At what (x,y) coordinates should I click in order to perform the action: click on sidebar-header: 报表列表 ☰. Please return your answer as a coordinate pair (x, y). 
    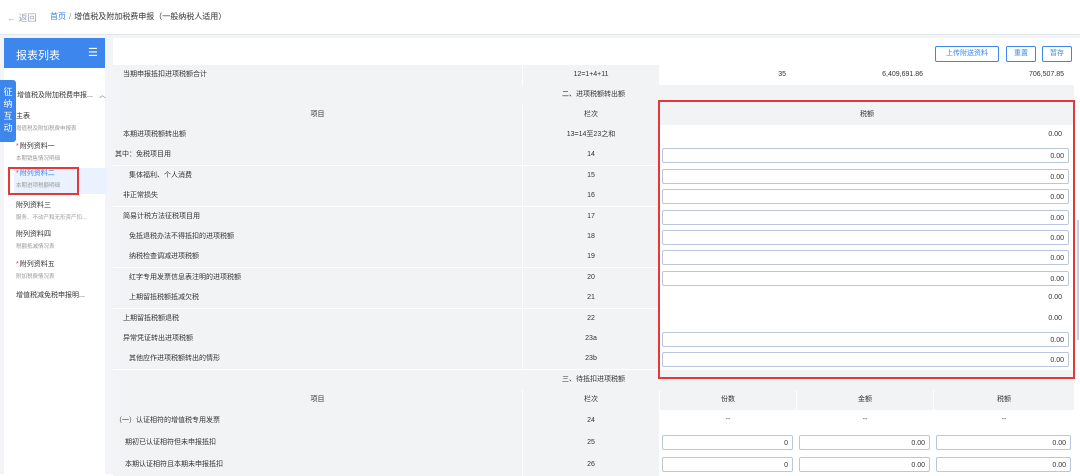
    Looking at the image, I should click on (54, 53).